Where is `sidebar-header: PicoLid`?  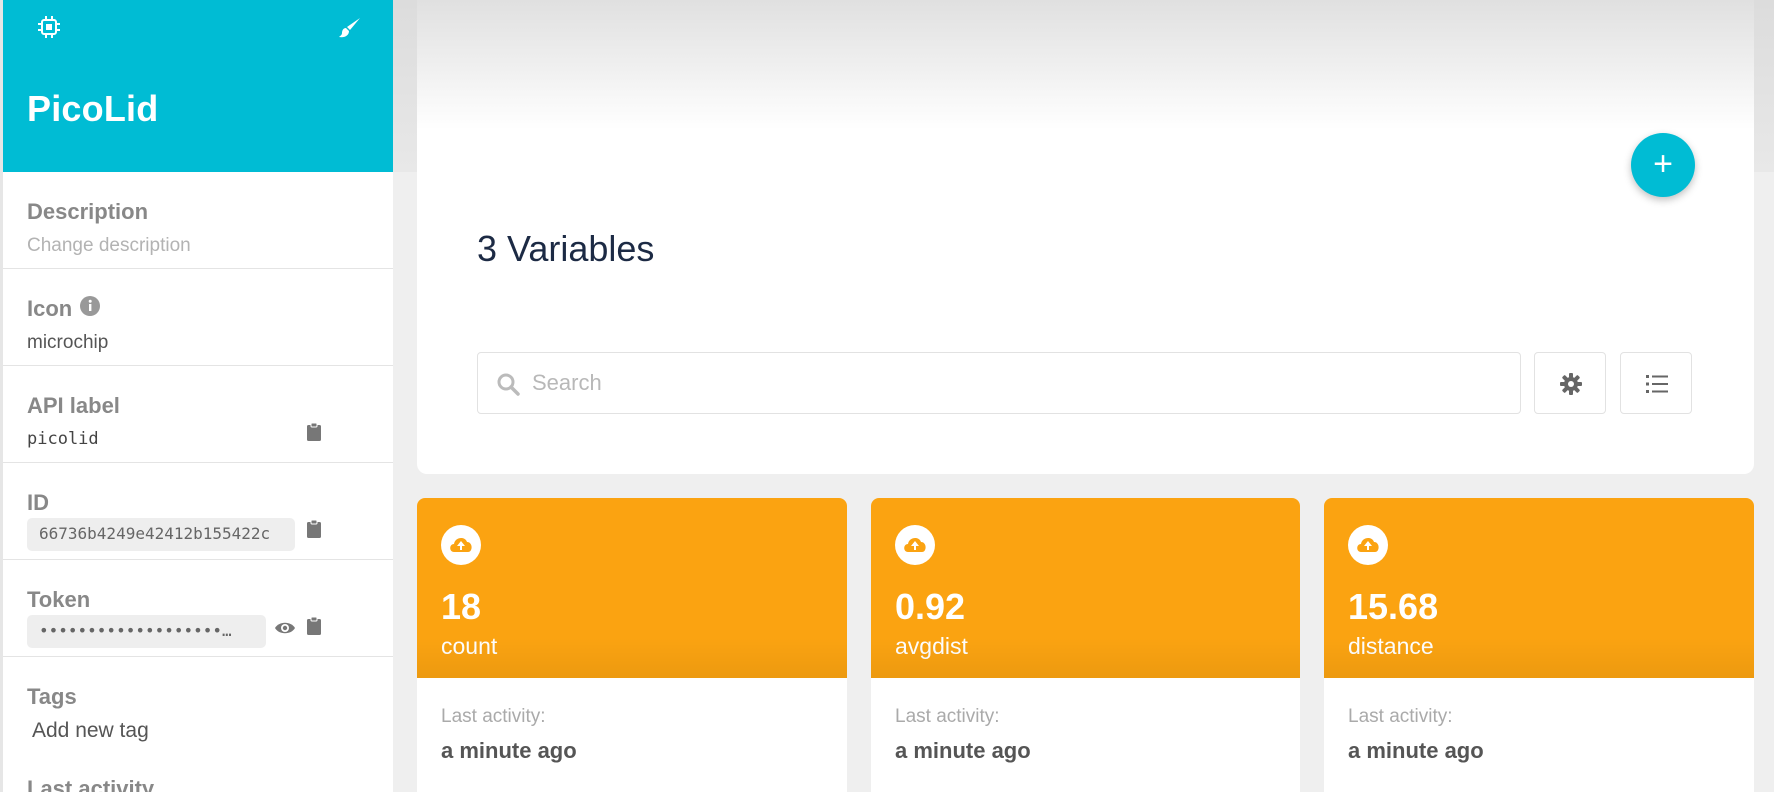
sidebar-header: PicoLid is located at coordinates (198, 86).